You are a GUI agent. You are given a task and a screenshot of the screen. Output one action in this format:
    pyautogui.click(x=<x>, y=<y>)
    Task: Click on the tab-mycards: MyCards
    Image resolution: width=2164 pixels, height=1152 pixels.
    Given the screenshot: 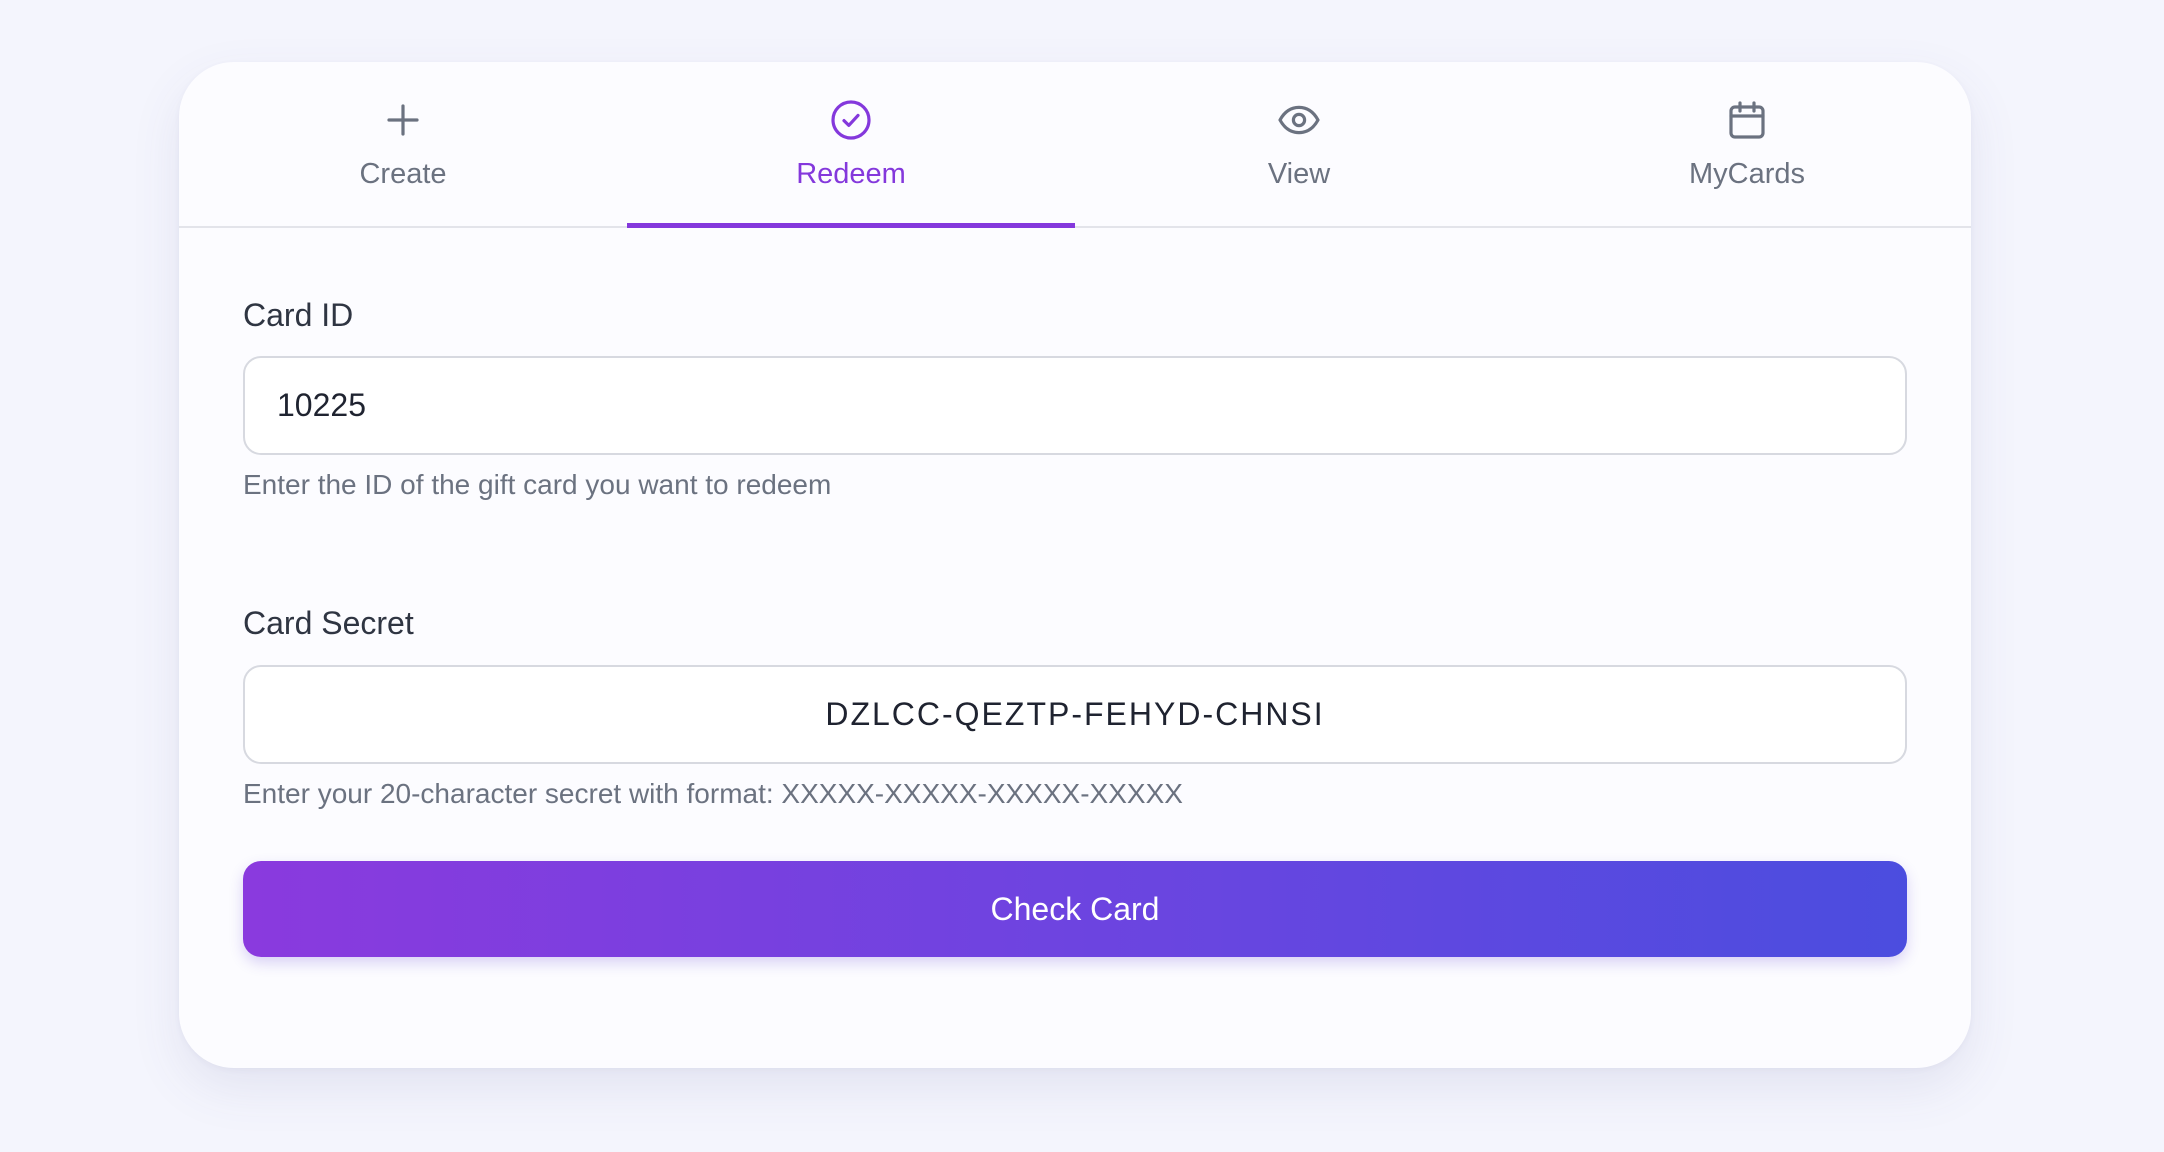 What is the action you would take?
    pyautogui.click(x=1747, y=144)
    